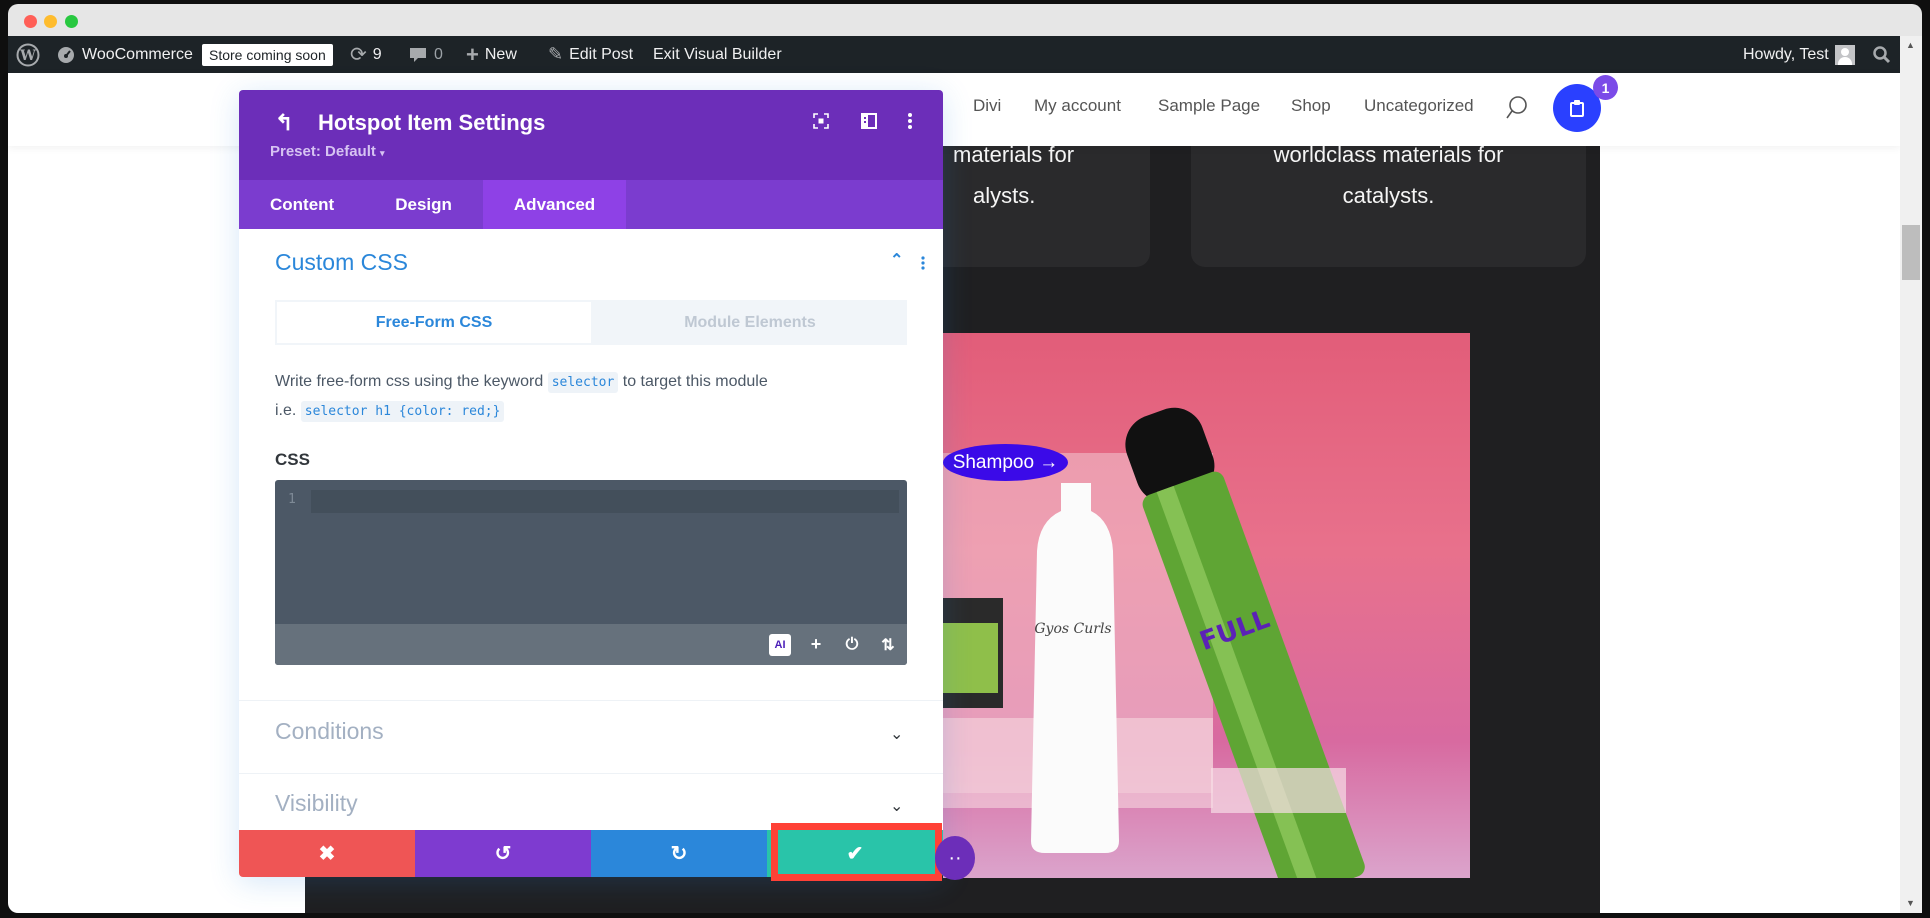 The image size is (1930, 918). I want to click on site-name-link: WooCommerce, so click(124, 54).